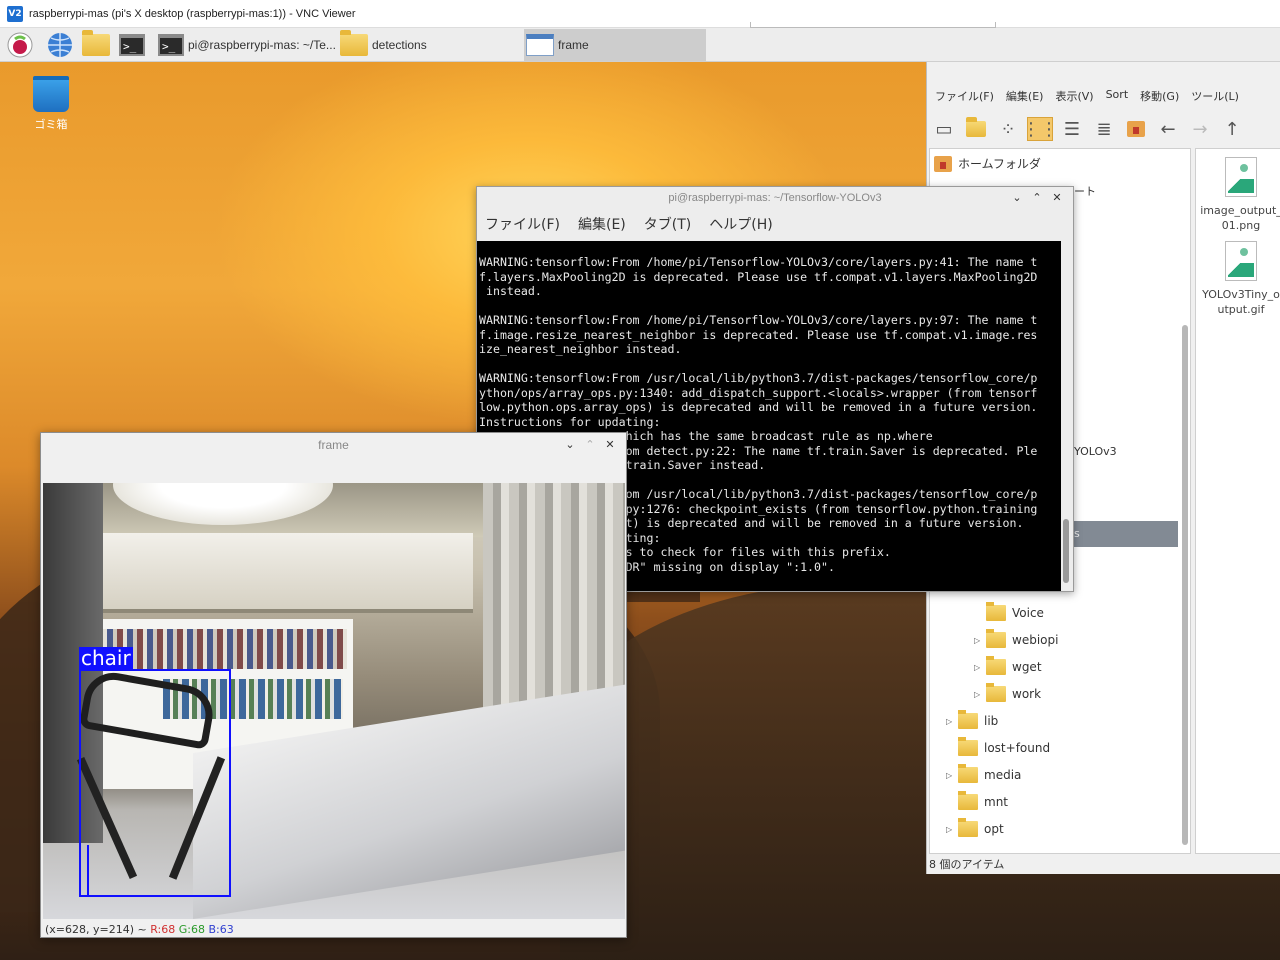 The image size is (1280, 960). I want to click on detection-label: chair, so click(106, 658).